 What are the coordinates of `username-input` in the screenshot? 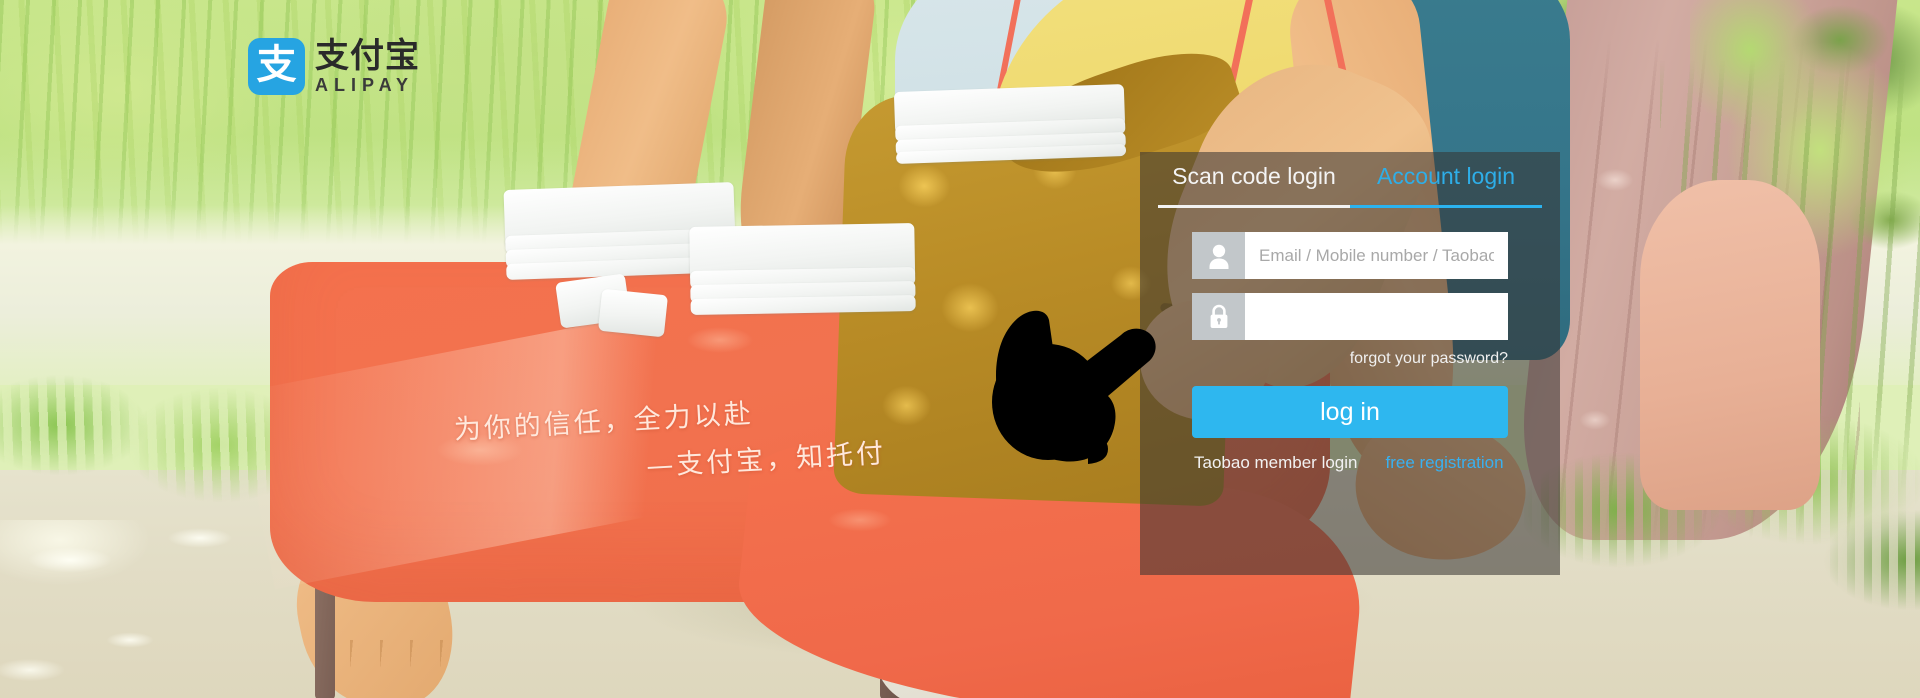 It's located at (1376, 255).